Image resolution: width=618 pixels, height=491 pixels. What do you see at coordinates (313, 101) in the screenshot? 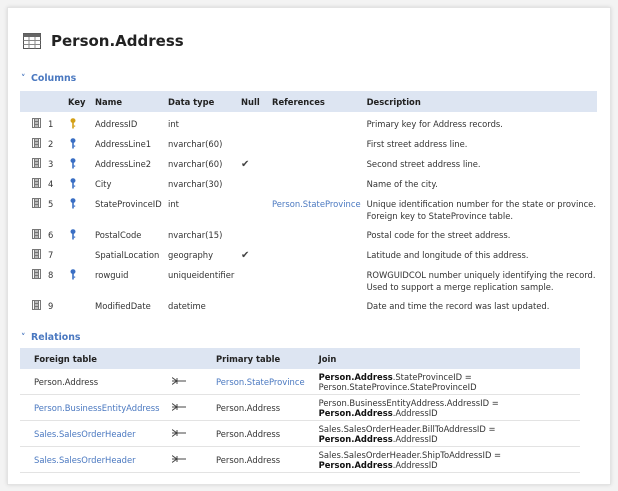
I see `col-header-references: References` at bounding box center [313, 101].